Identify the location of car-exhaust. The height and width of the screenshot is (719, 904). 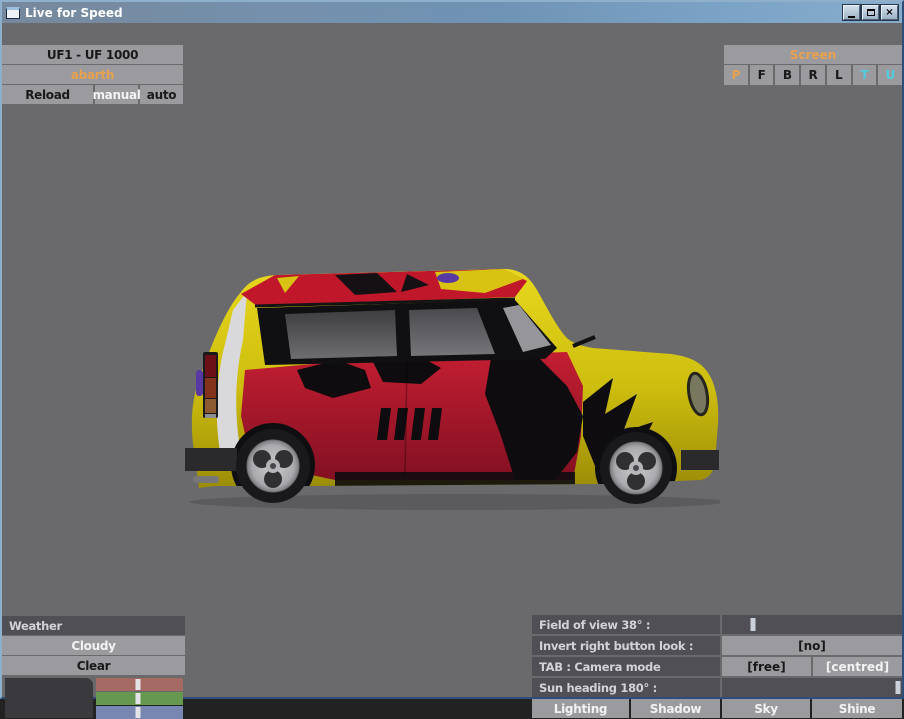
(206, 479).